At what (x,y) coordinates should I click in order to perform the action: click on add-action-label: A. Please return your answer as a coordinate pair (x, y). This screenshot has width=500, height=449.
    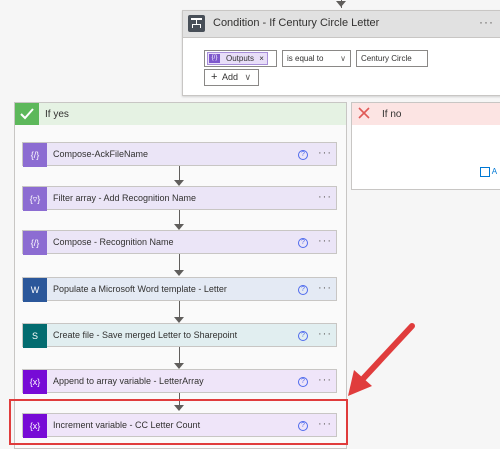
    Looking at the image, I should click on (494, 172).